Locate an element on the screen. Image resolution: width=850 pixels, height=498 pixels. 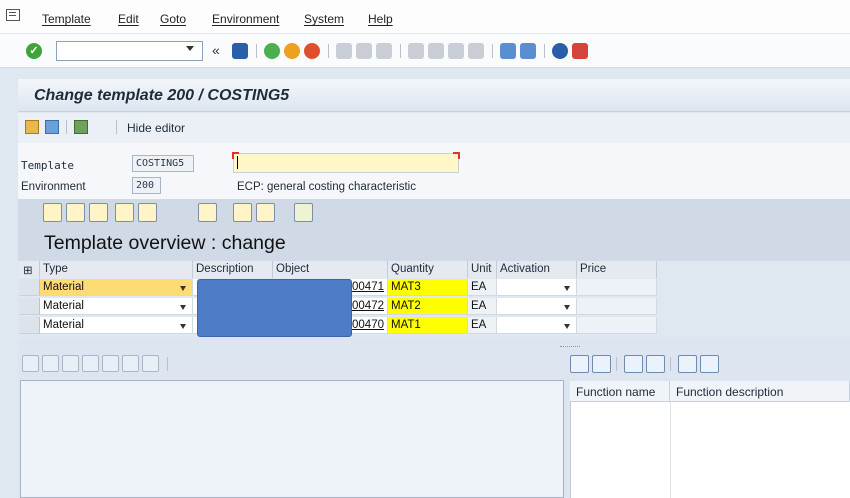
template-value: COSTING5 is located at coordinates (163, 163).